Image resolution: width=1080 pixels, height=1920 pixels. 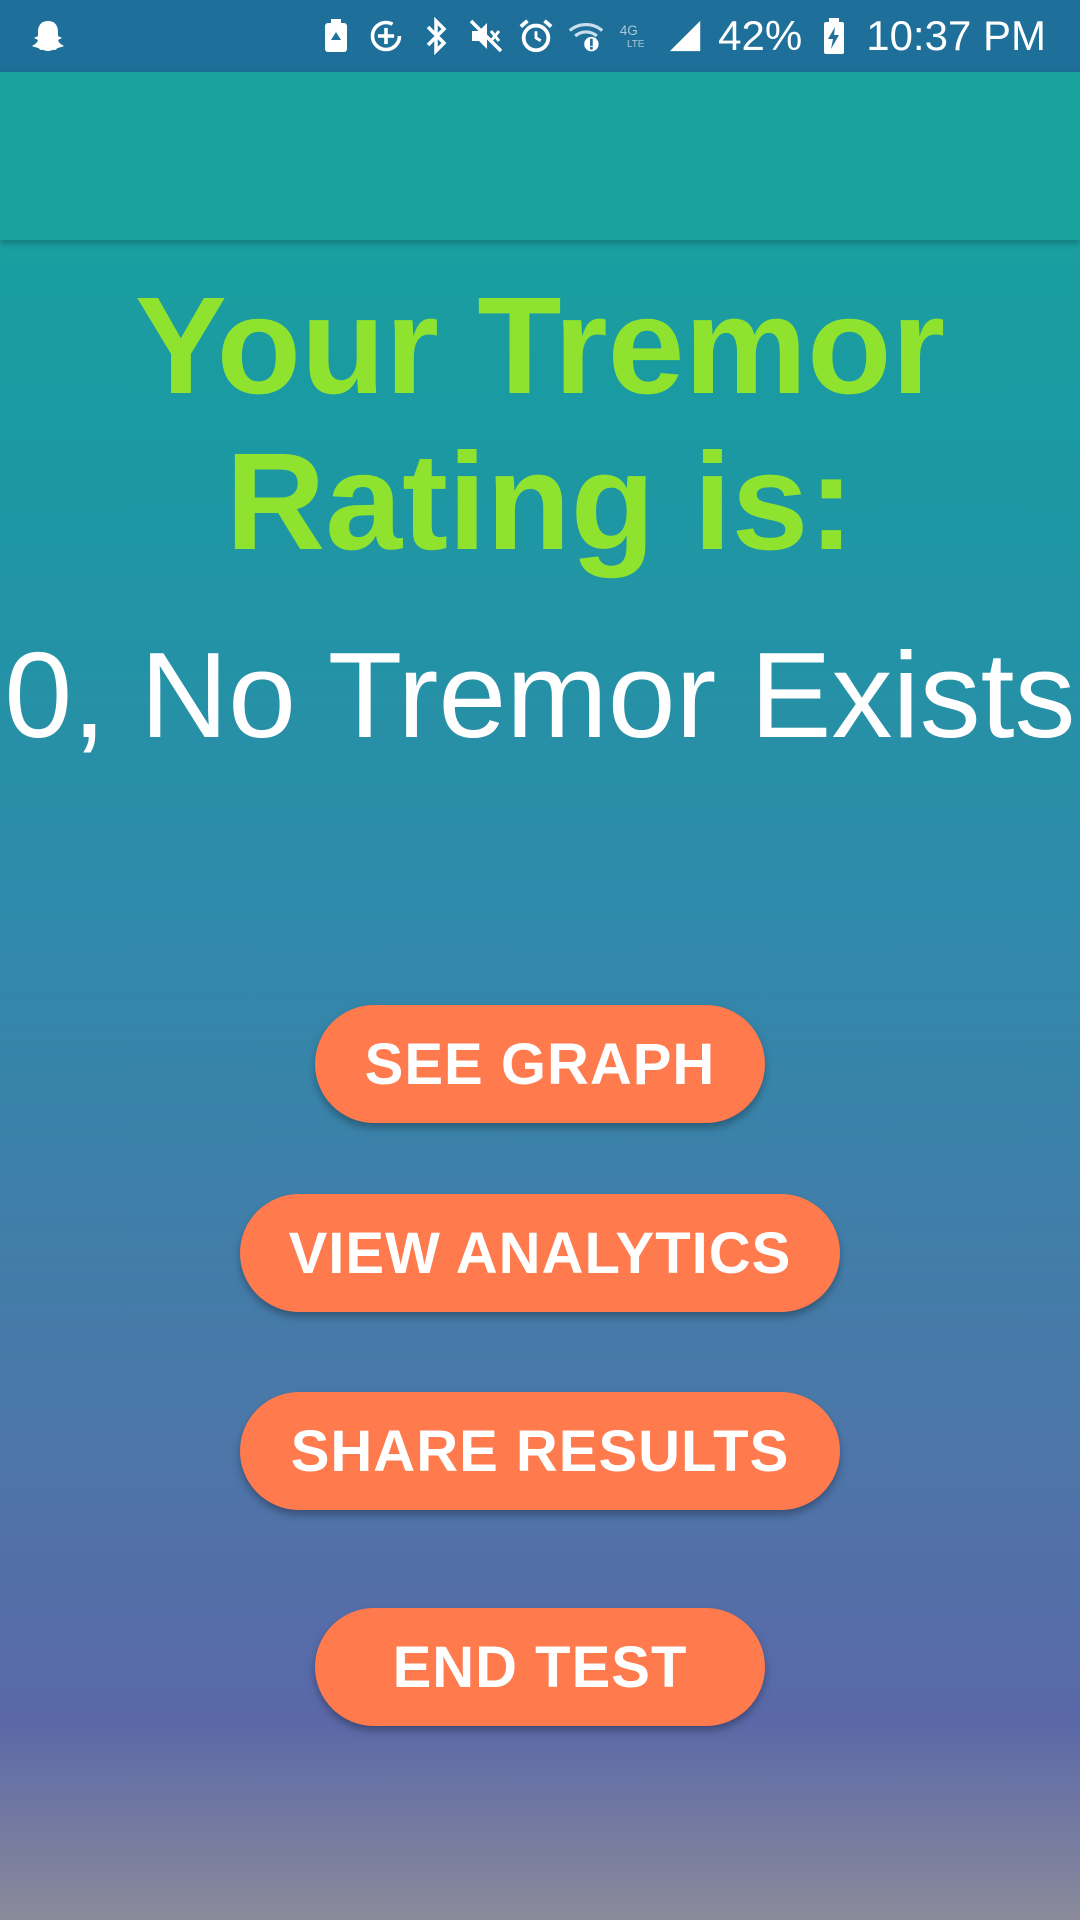 What do you see at coordinates (540, 156) in the screenshot?
I see `app-bar` at bounding box center [540, 156].